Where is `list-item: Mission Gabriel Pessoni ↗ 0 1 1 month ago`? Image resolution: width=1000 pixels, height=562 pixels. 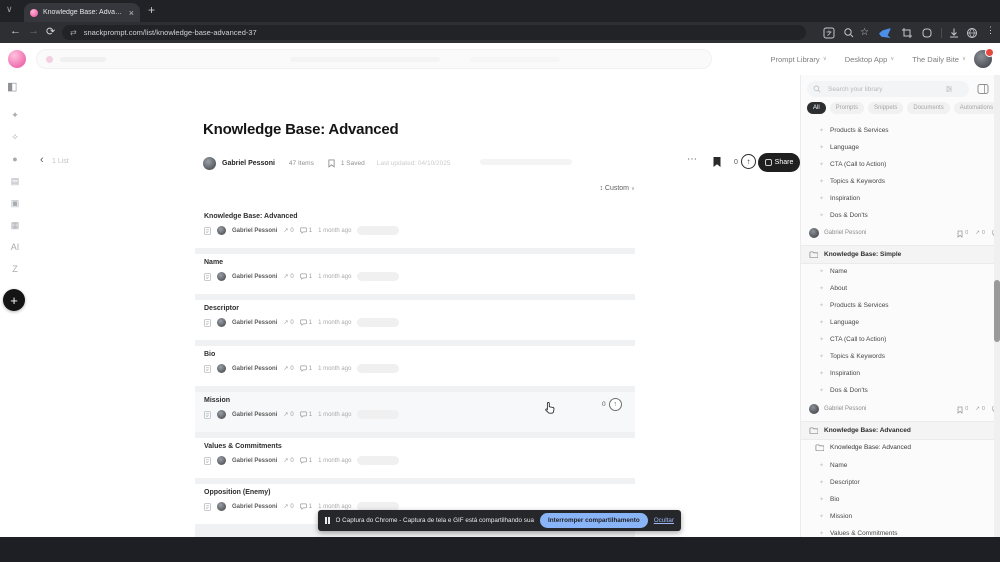
list-item: Mission Gabriel Pessoni ↗ 0 1 1 month ago is located at coordinates (415, 412).